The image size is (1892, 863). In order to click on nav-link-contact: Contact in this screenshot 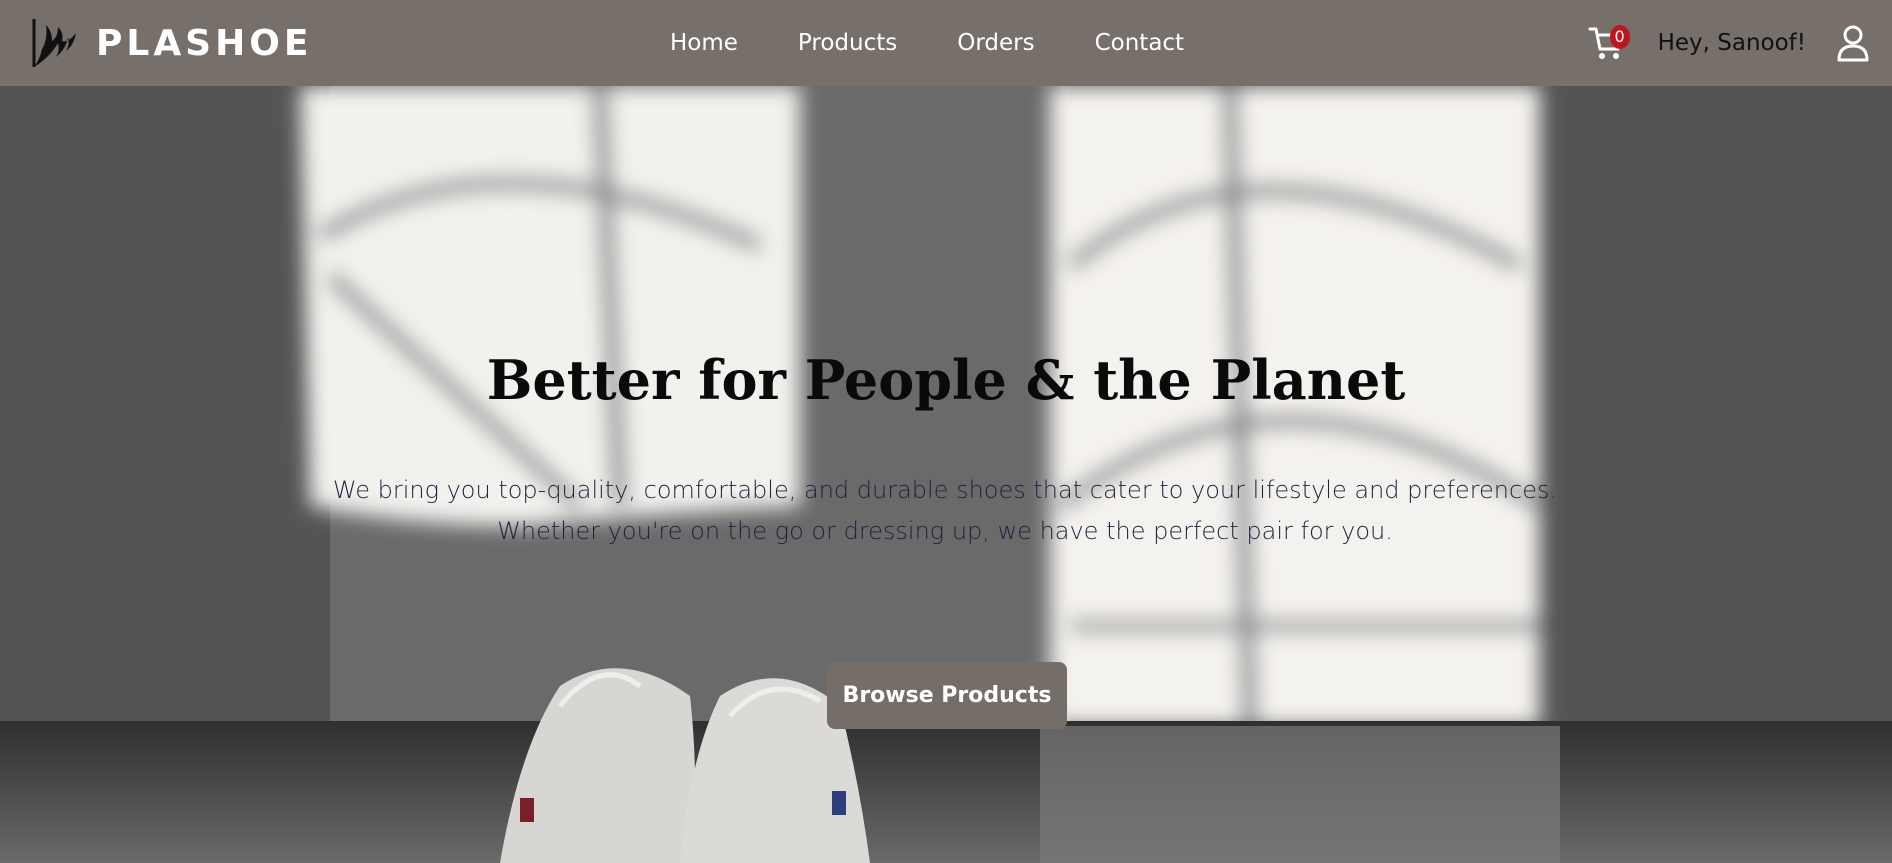, I will do `click(1139, 43)`.